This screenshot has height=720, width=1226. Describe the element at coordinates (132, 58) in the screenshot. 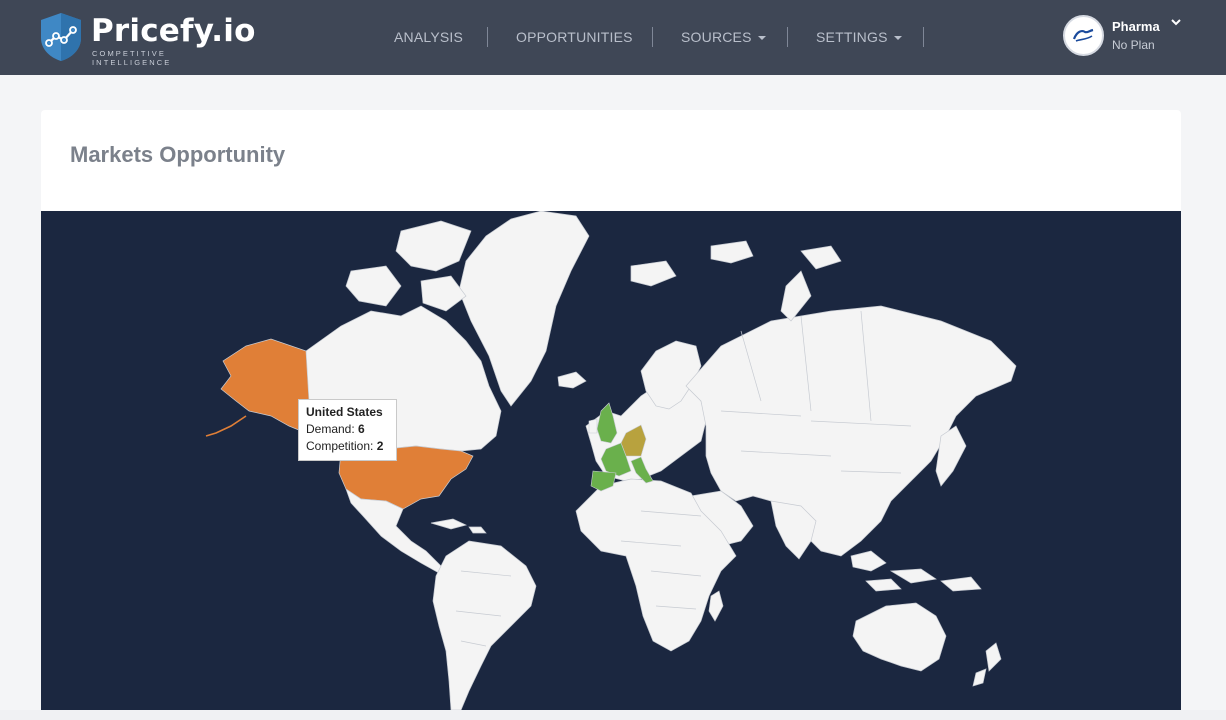

I see `logo-tagline: COMPETITIVE INTELLIGENCE` at that location.